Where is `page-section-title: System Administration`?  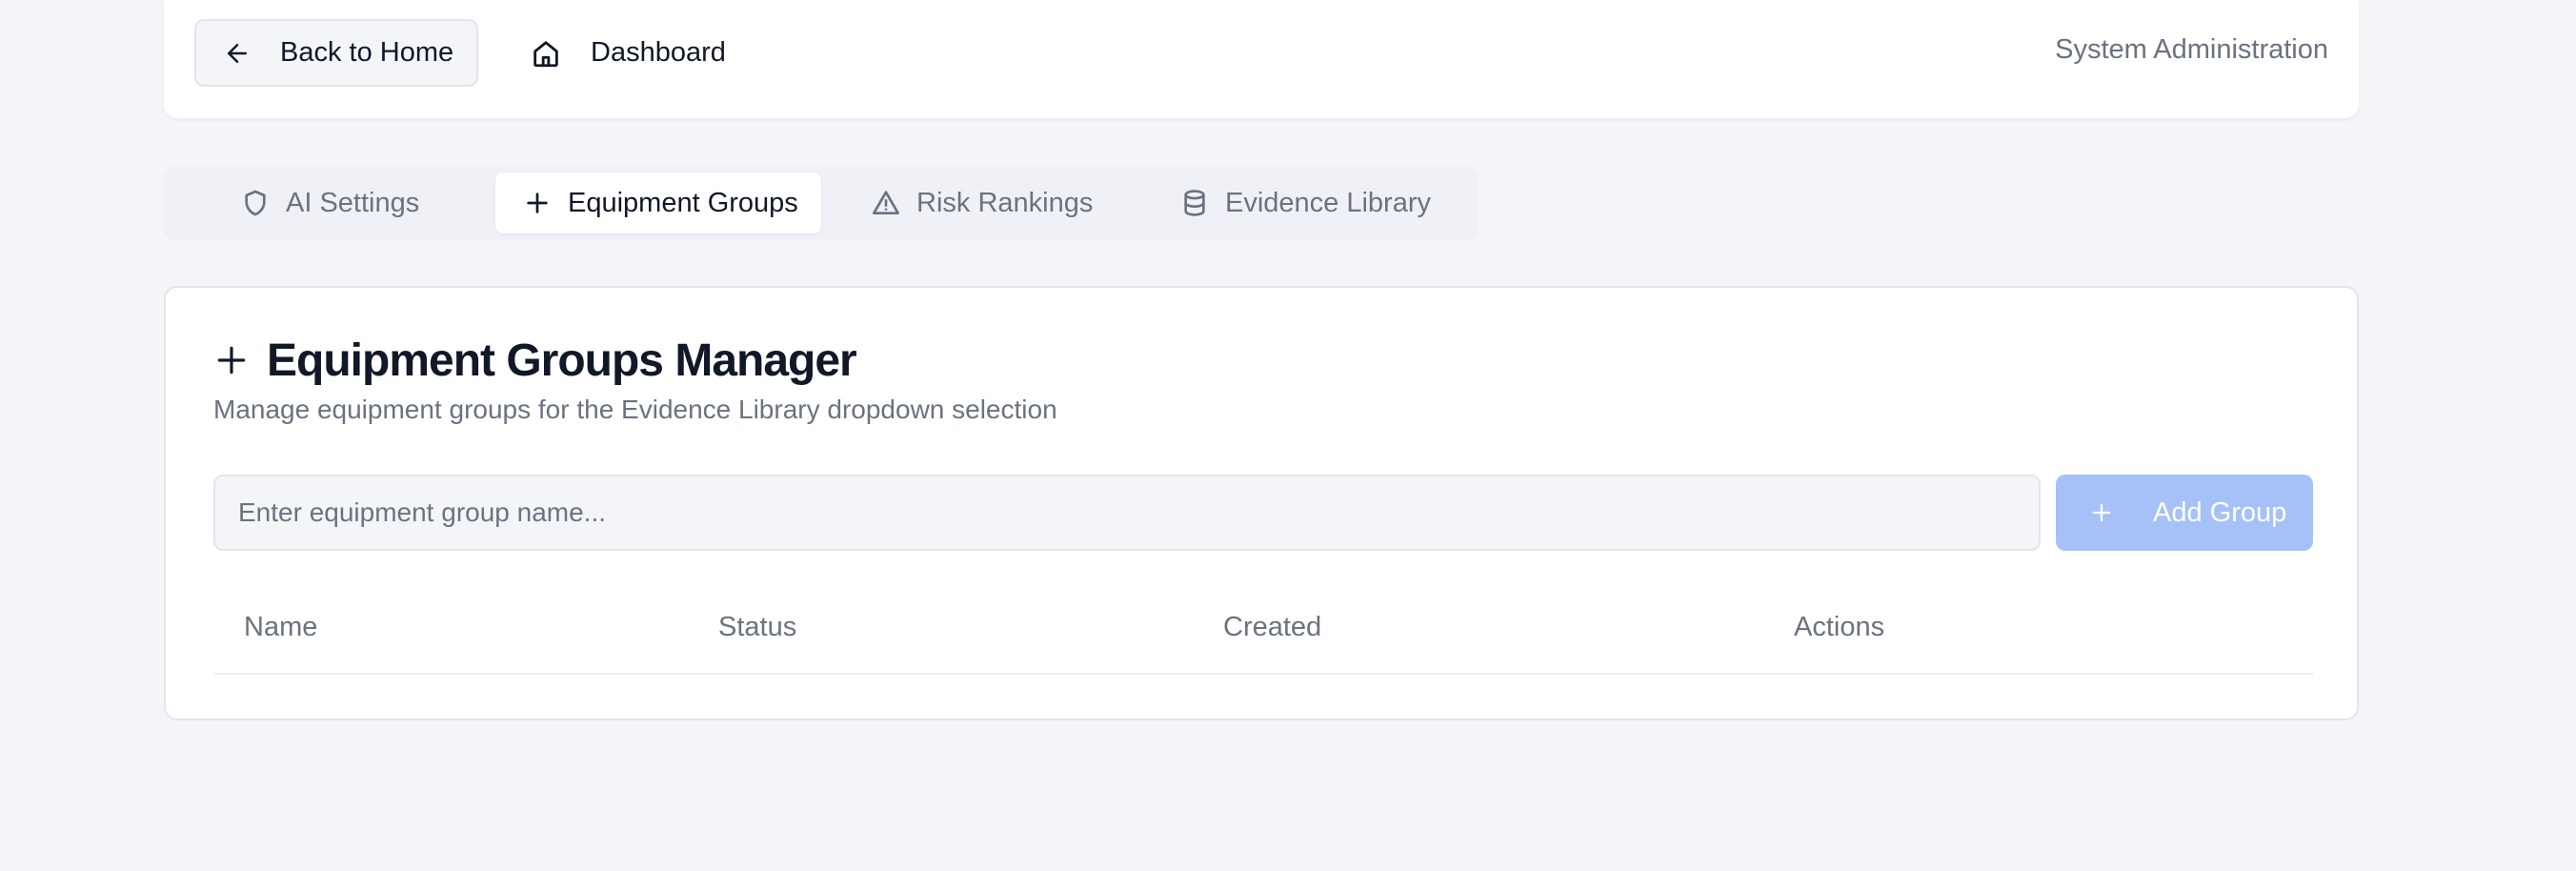 page-section-title: System Administration is located at coordinates (2191, 50).